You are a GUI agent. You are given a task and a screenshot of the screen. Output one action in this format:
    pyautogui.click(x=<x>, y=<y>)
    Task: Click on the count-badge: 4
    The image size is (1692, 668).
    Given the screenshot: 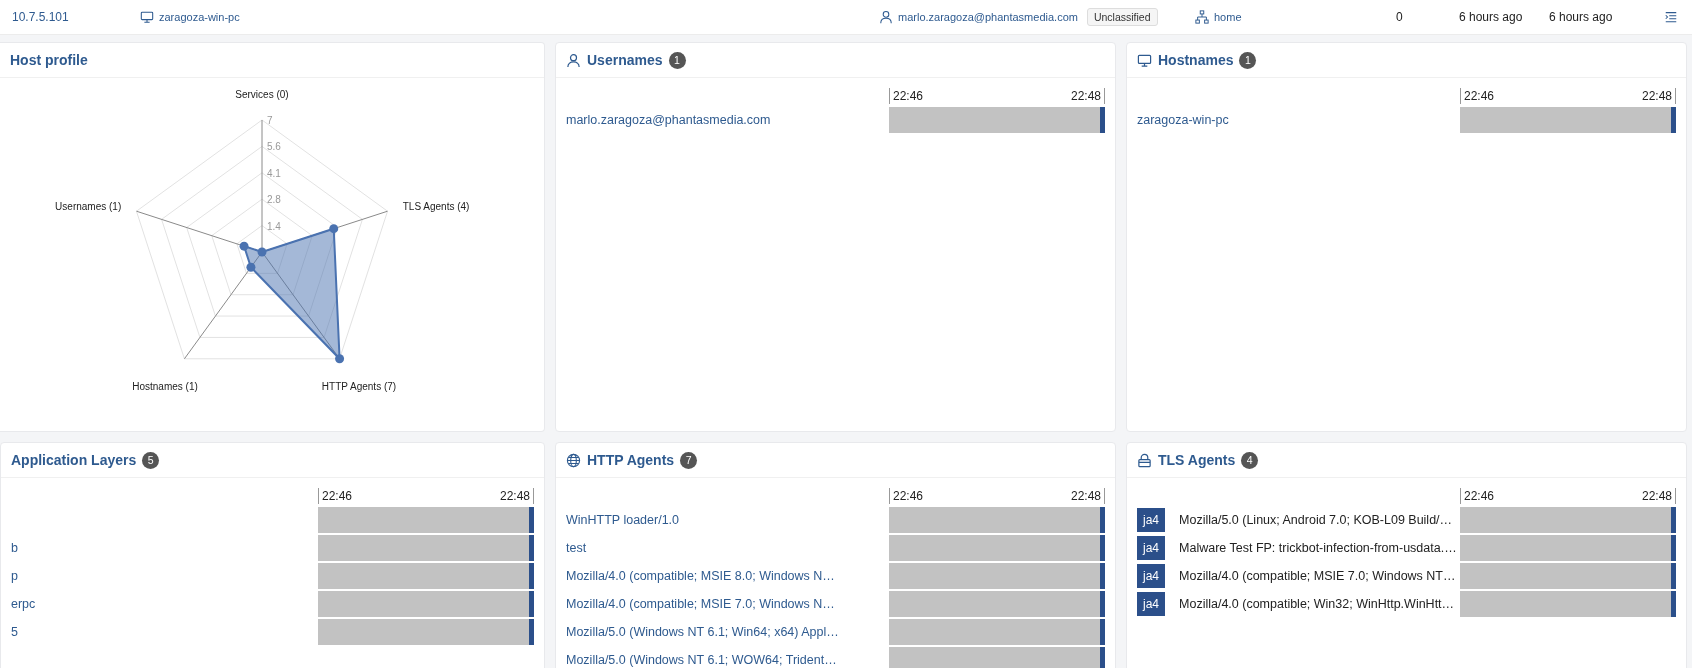 What is the action you would take?
    pyautogui.click(x=1250, y=460)
    